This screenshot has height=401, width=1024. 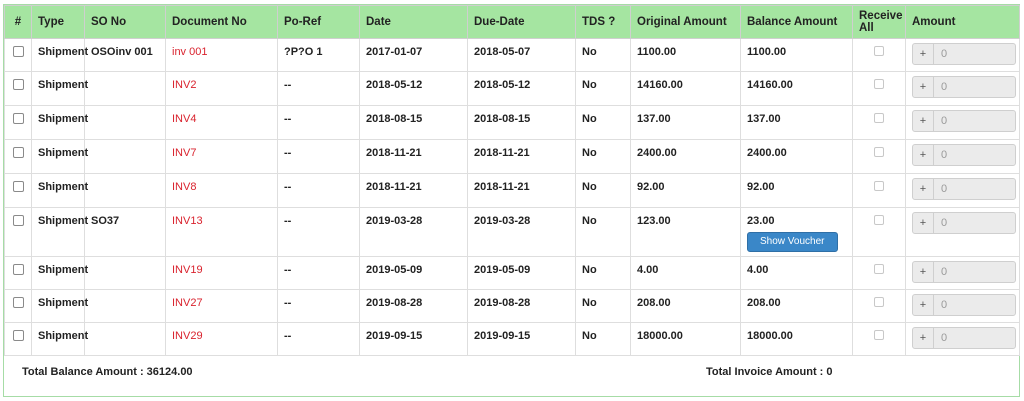 I want to click on document-no-link: INV13, so click(x=187, y=221).